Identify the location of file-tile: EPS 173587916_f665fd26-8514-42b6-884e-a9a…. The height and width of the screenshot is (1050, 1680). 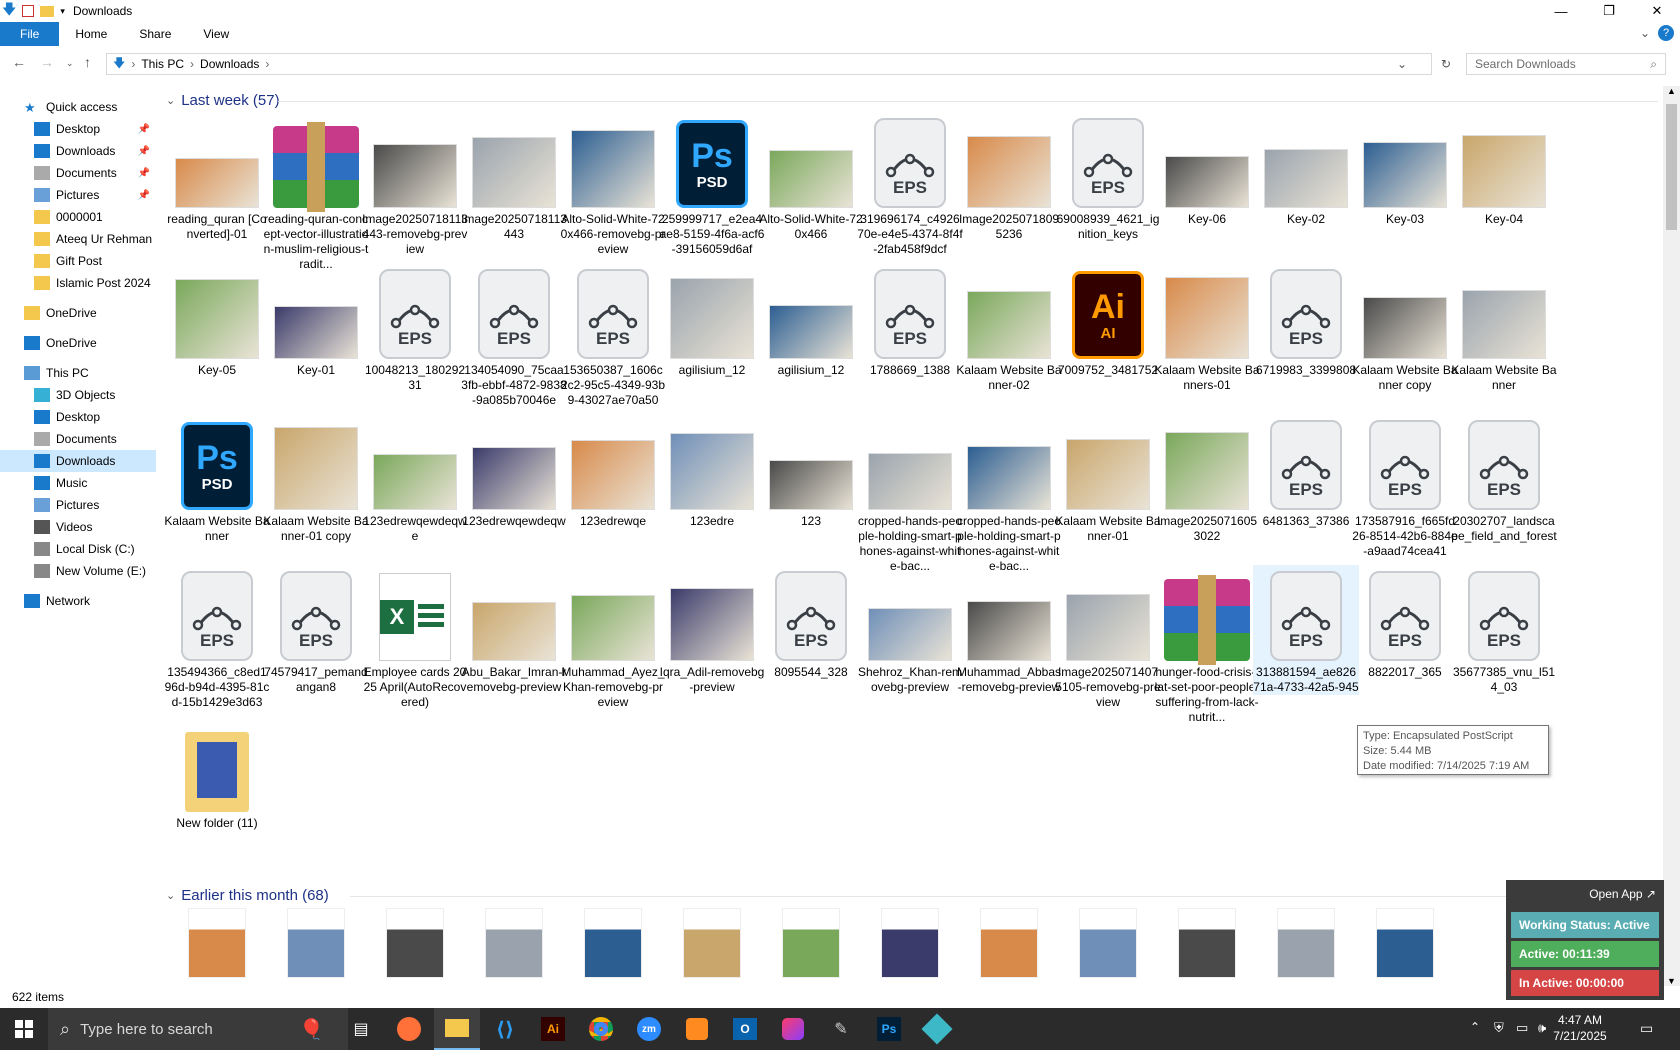
(1405, 486).